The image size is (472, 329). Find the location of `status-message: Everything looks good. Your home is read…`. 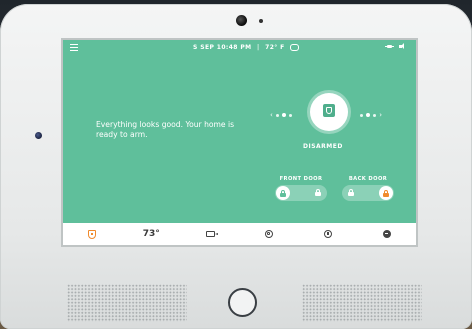

status-message: Everything looks good. Your home is read… is located at coordinates (165, 129).